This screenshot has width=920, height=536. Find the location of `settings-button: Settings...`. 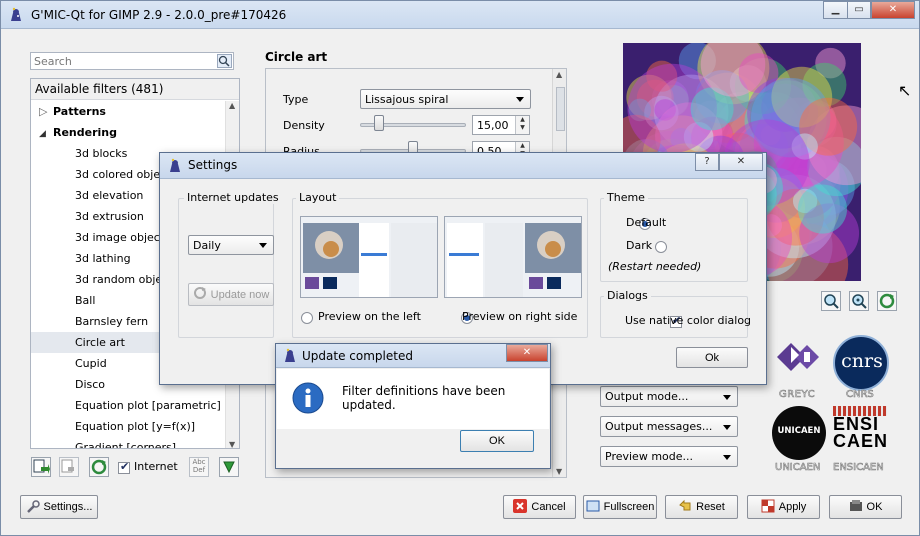

settings-button: Settings... is located at coordinates (59, 507).